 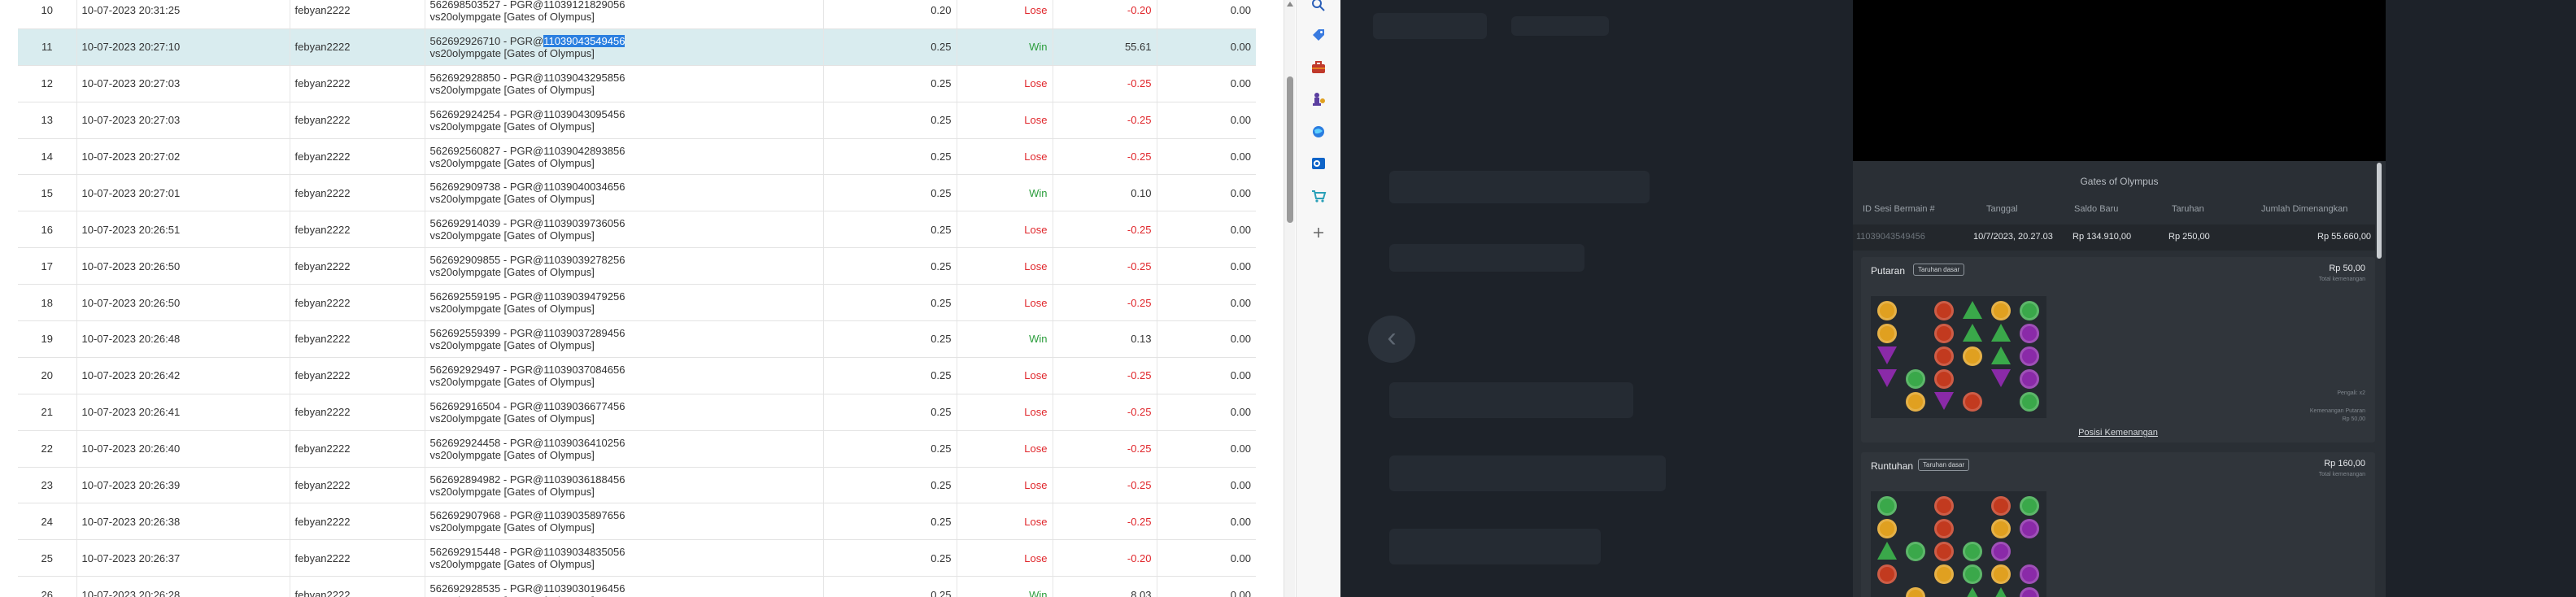 I want to click on scrollbar-thumb, so click(x=1290, y=149).